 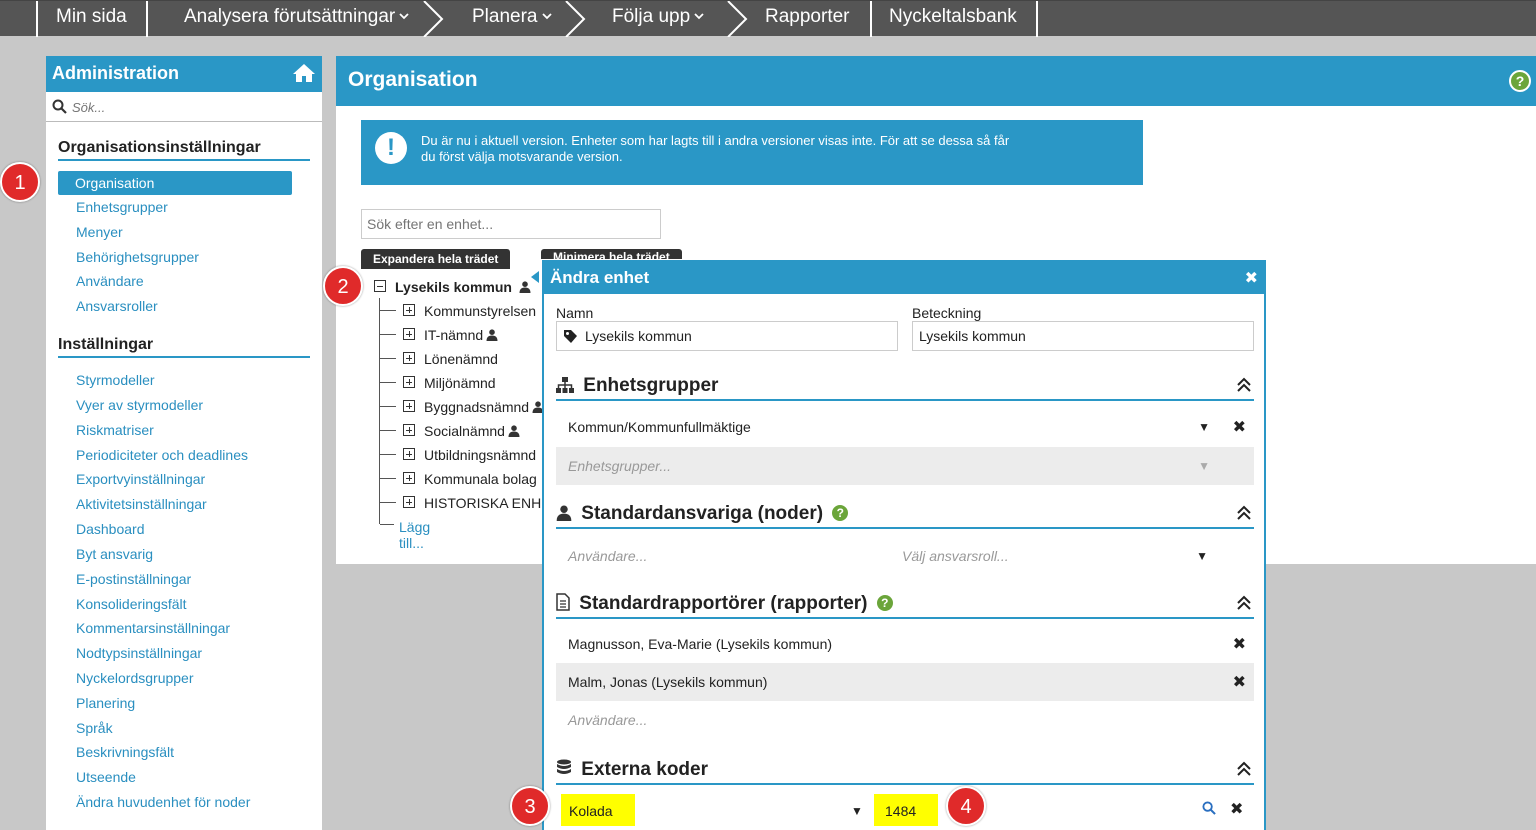 What do you see at coordinates (106, 777) in the screenshot?
I see `sidebar-item-utseende: Utseende` at bounding box center [106, 777].